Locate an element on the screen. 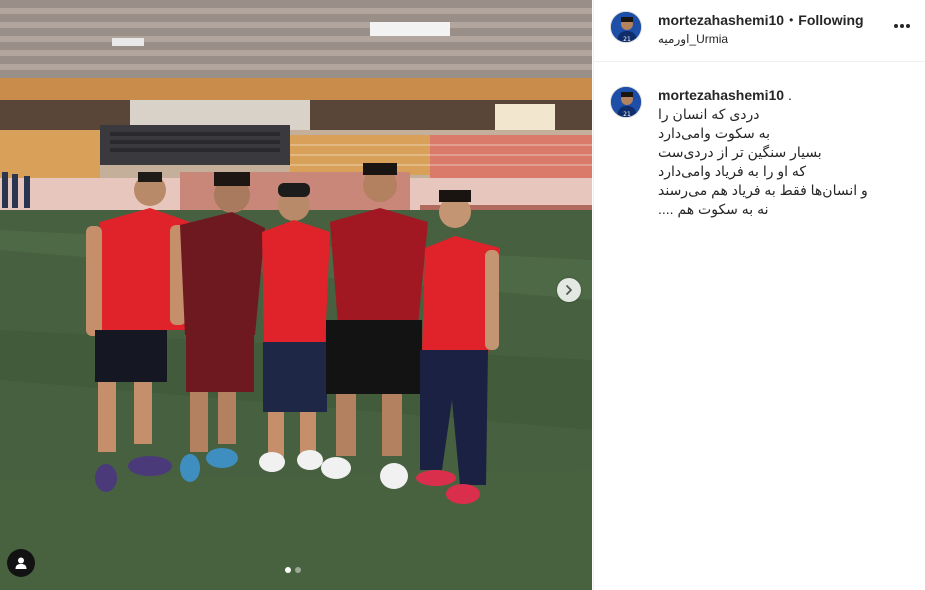 The height and width of the screenshot is (590, 925). more-options-icon is located at coordinates (902, 26).